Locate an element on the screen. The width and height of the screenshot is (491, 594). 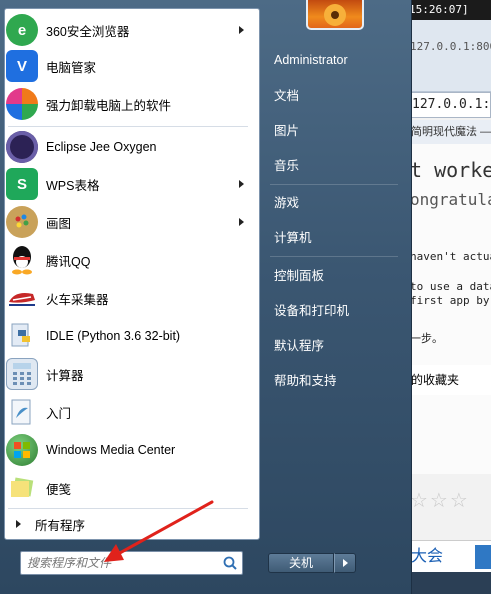
sticky-notes-icon is located at coordinates (22, 488).